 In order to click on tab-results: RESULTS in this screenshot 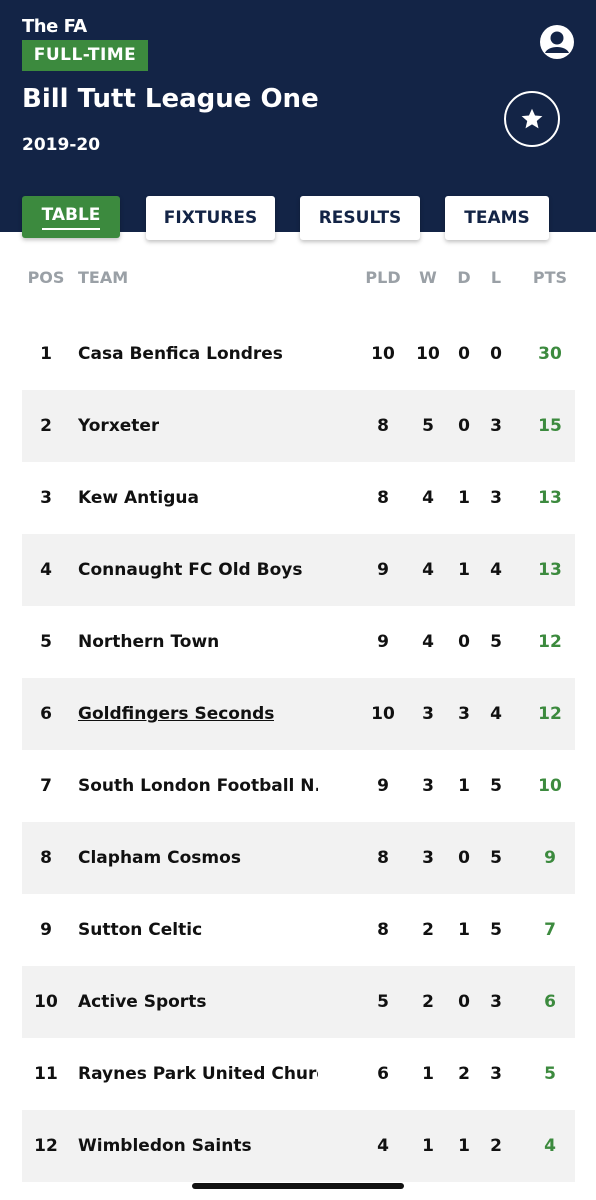, I will do `click(360, 218)`.